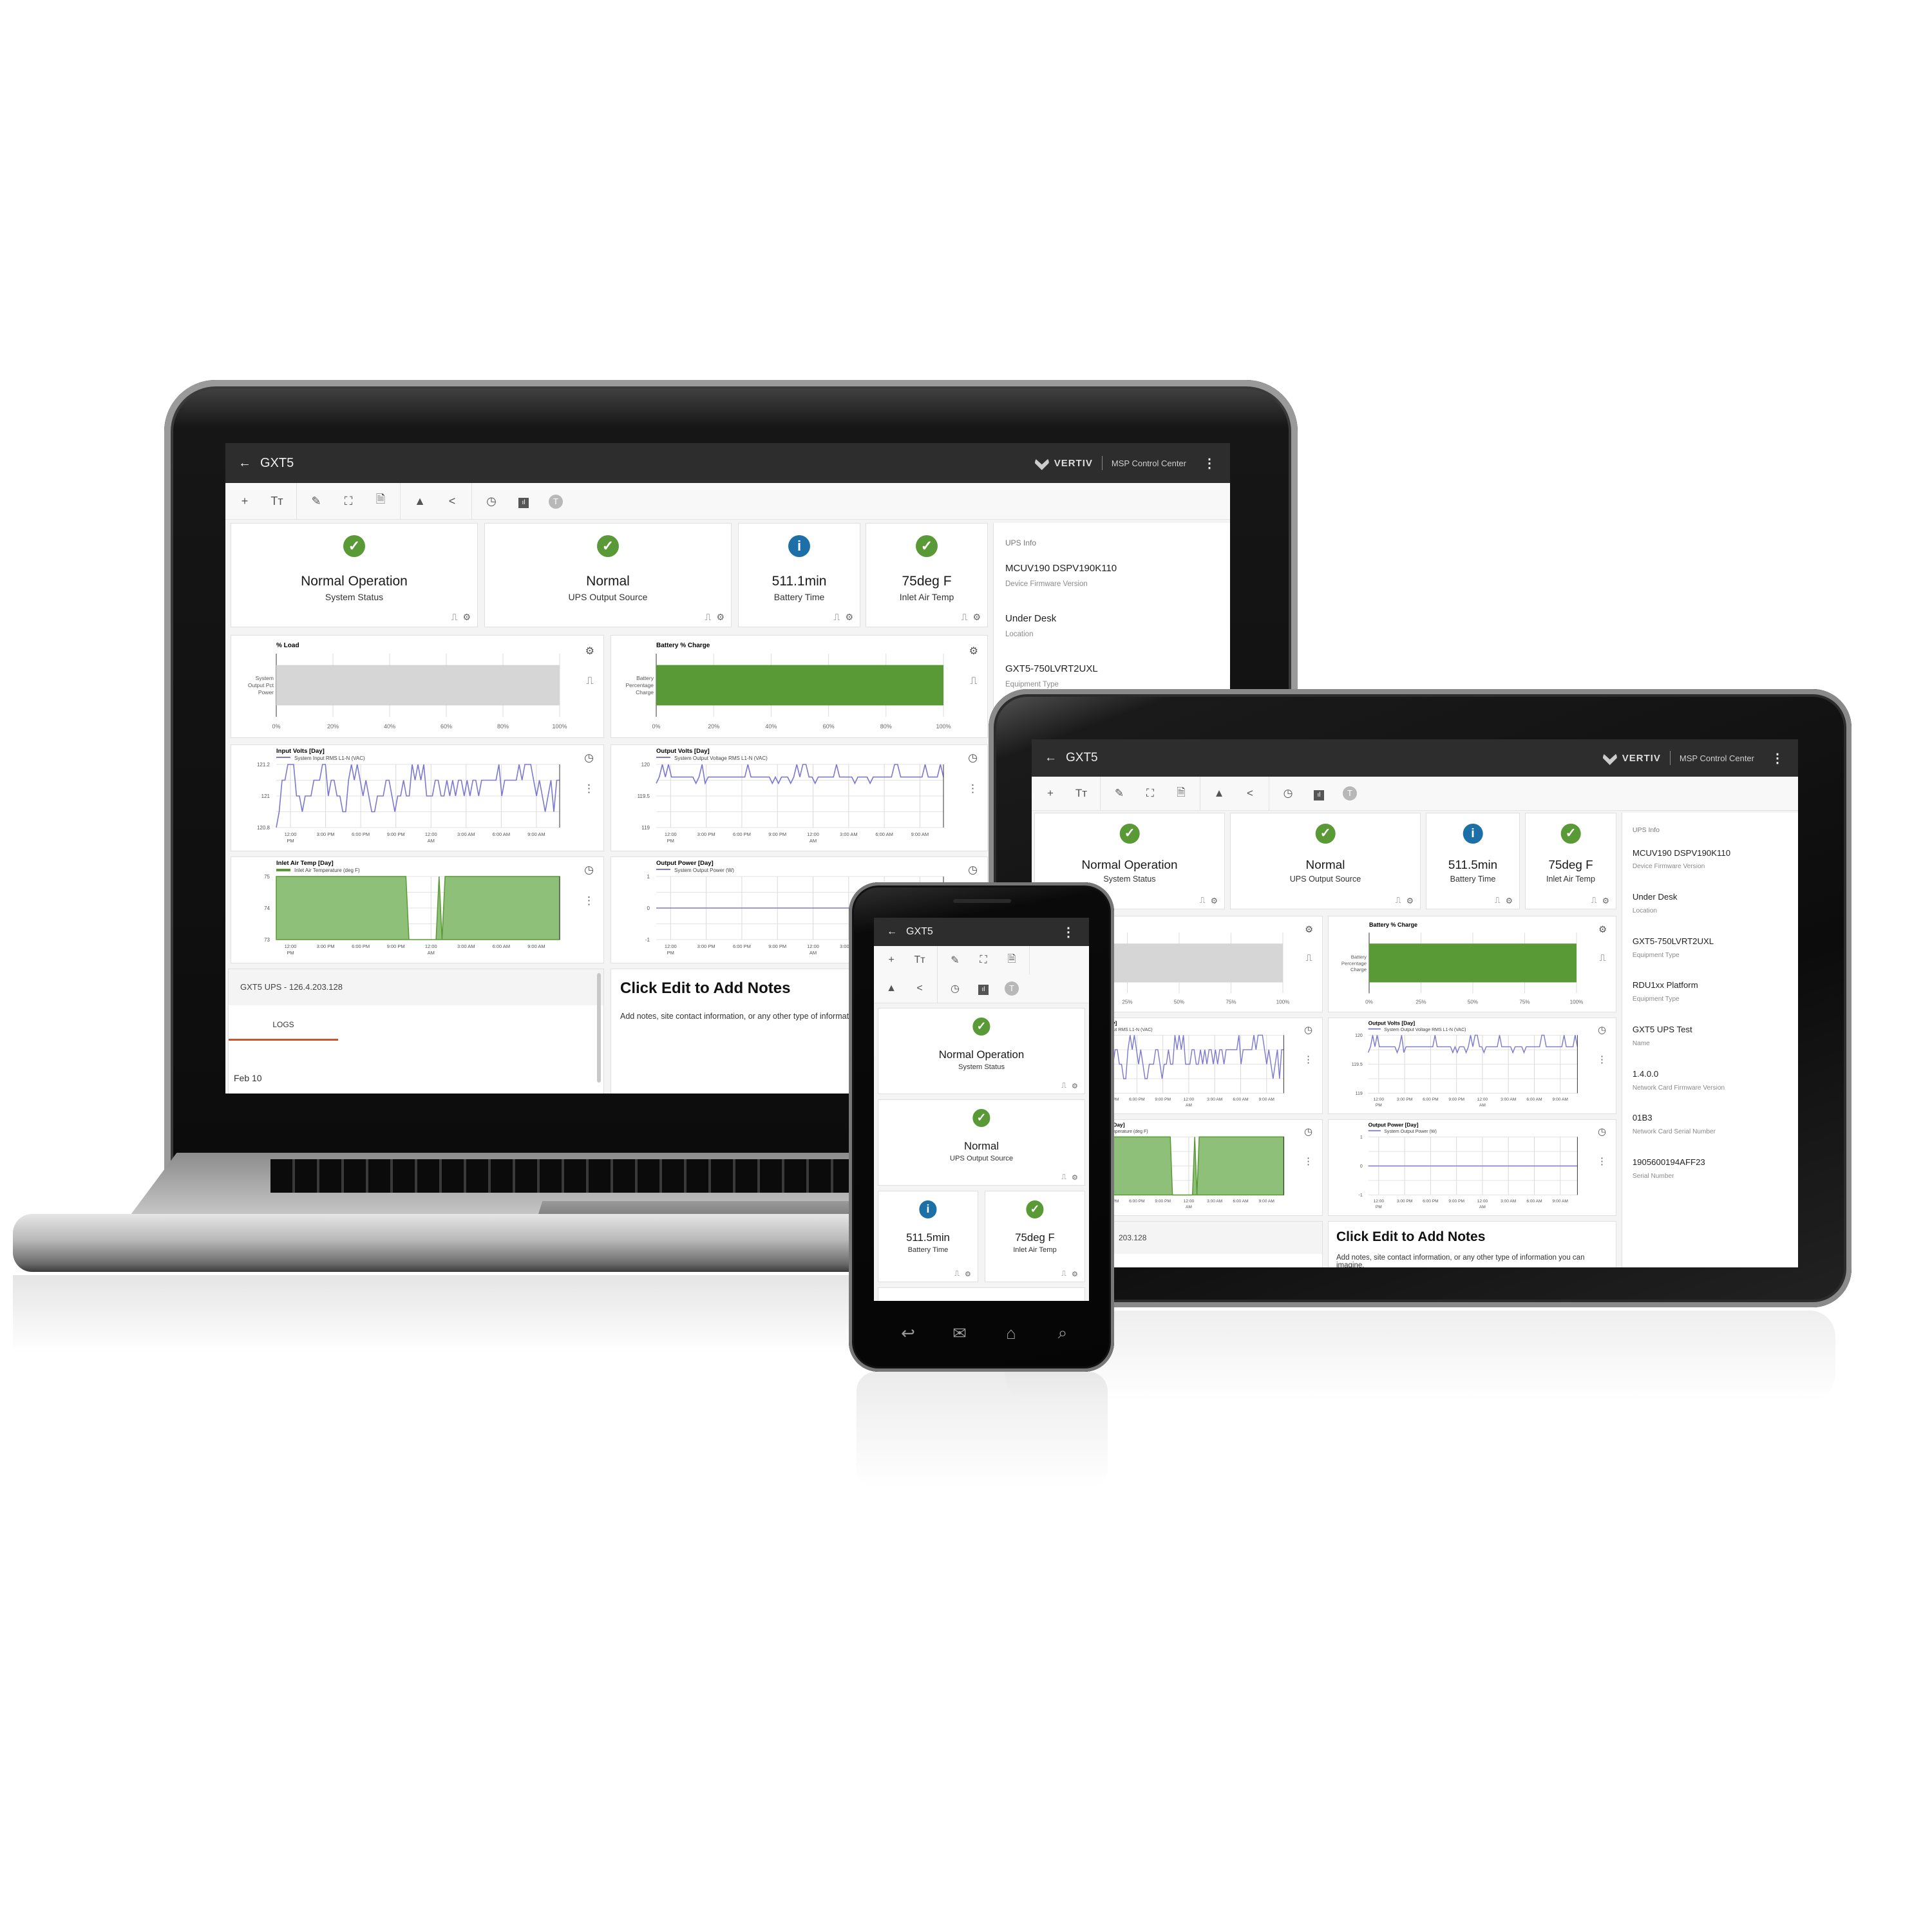  What do you see at coordinates (283, 1026) in the screenshot?
I see `tab-logs: LOGS` at bounding box center [283, 1026].